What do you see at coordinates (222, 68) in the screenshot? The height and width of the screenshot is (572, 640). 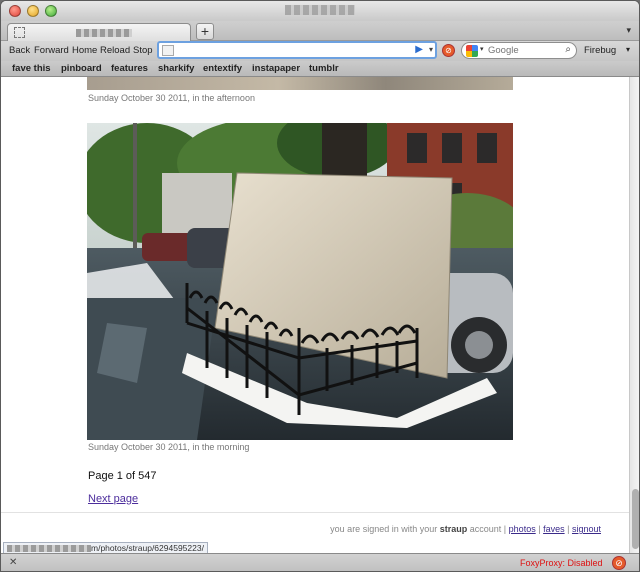 I see `bookmark-entextify: entextify` at bounding box center [222, 68].